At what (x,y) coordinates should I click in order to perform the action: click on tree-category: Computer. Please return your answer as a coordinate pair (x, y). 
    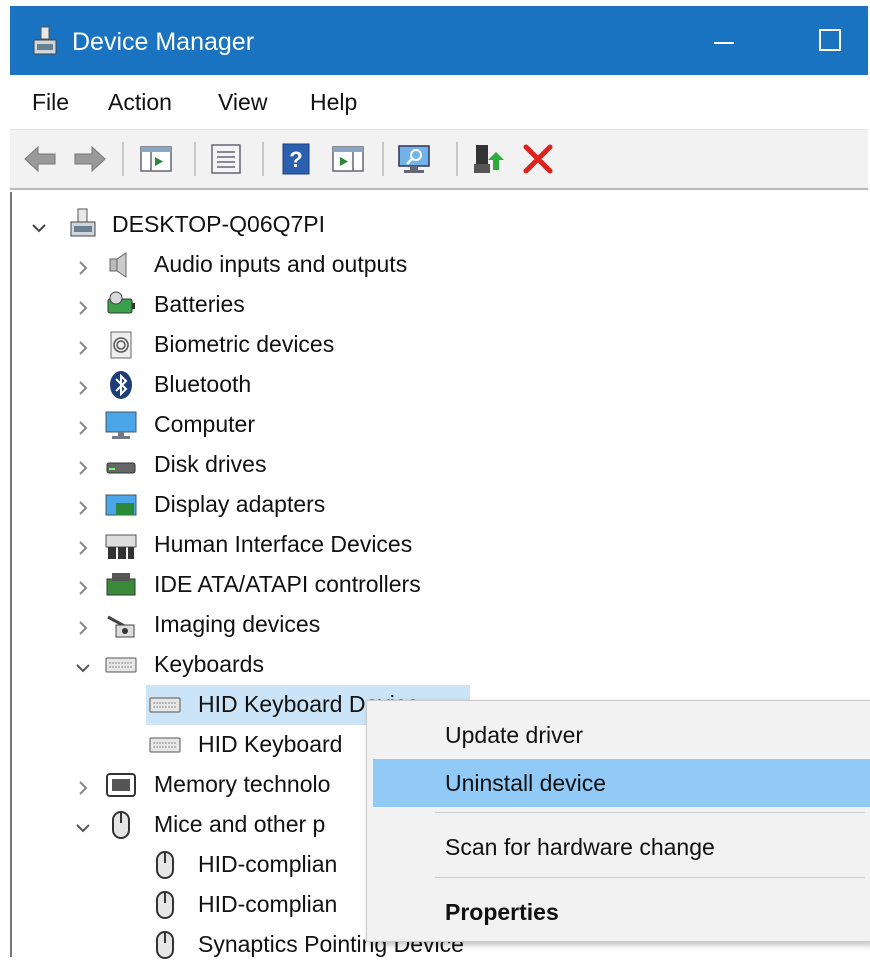
    Looking at the image, I should click on (272, 425).